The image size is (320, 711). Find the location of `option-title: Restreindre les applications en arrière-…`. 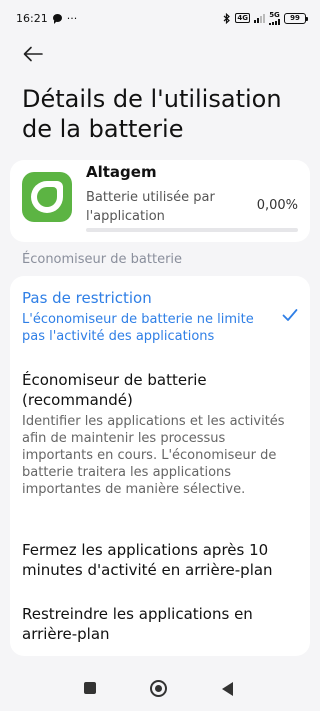

option-title: Restreindre les applications en arrière-… is located at coordinates (137, 624).